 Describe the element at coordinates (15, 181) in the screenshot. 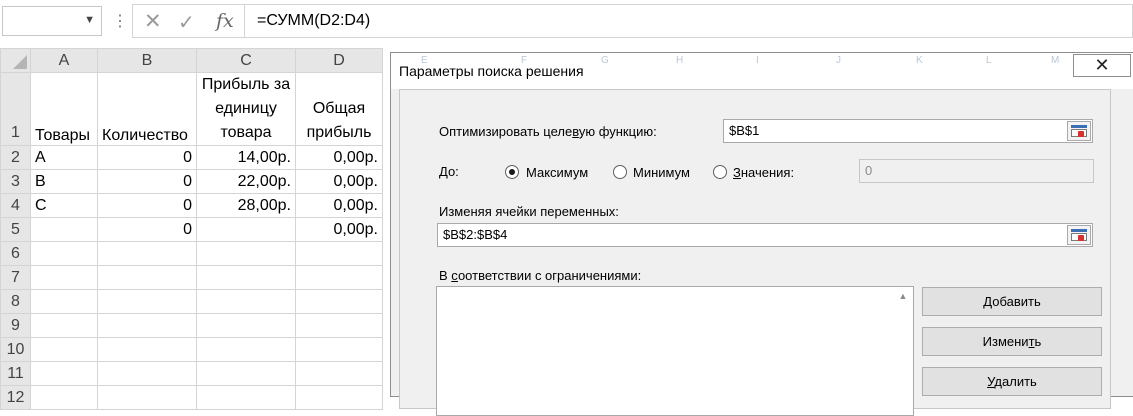

I see `row-header: 3` at that location.